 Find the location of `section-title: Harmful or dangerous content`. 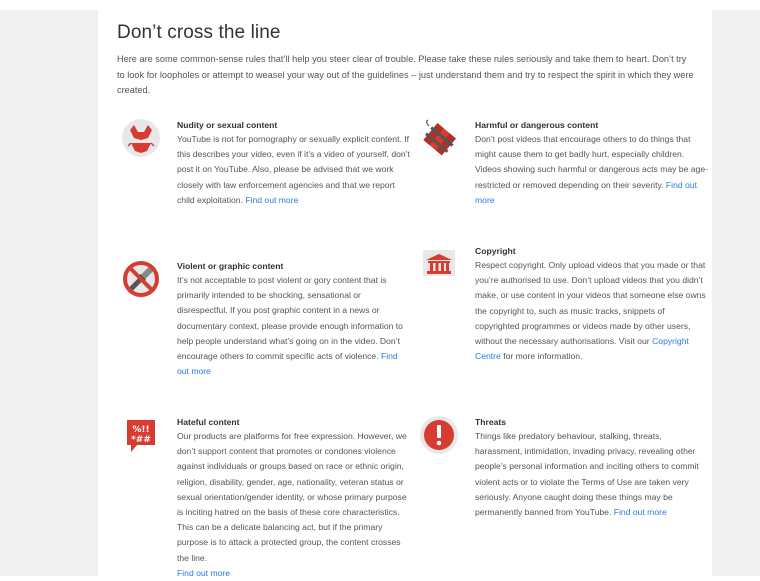

section-title: Harmful or dangerous content is located at coordinates (537, 125).